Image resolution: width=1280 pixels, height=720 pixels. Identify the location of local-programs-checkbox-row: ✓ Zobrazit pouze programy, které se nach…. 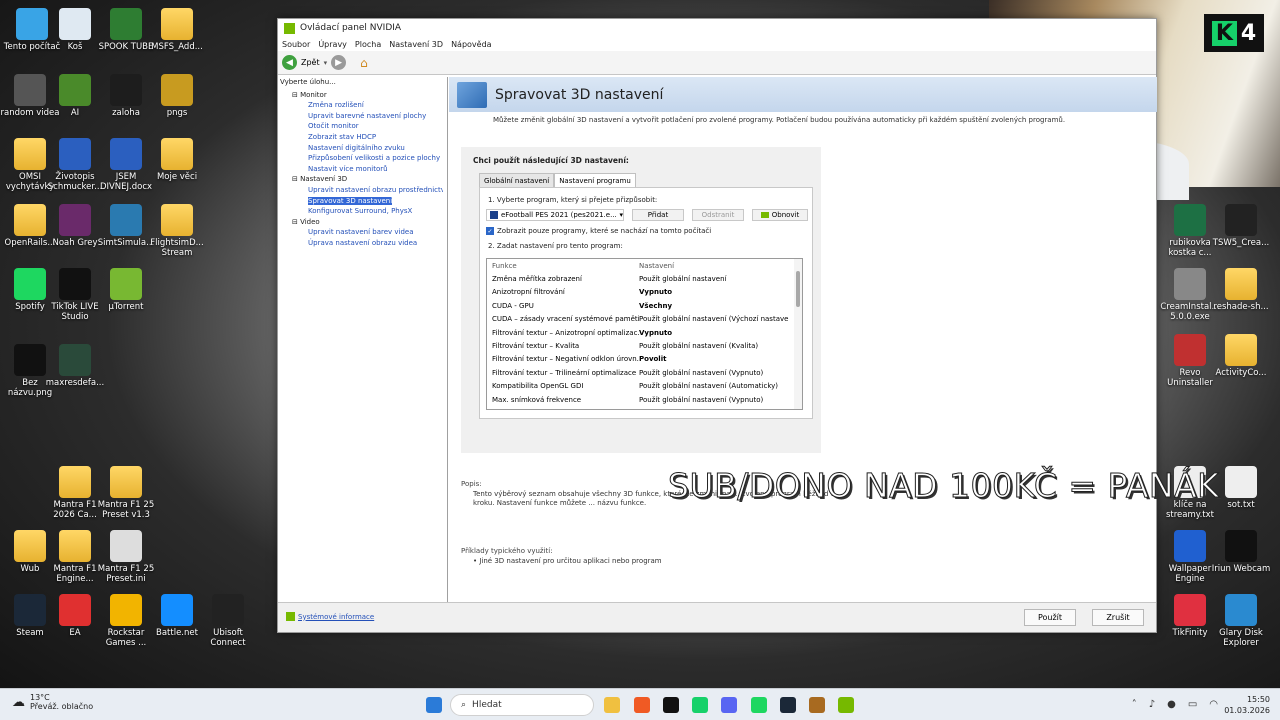
(598, 231).